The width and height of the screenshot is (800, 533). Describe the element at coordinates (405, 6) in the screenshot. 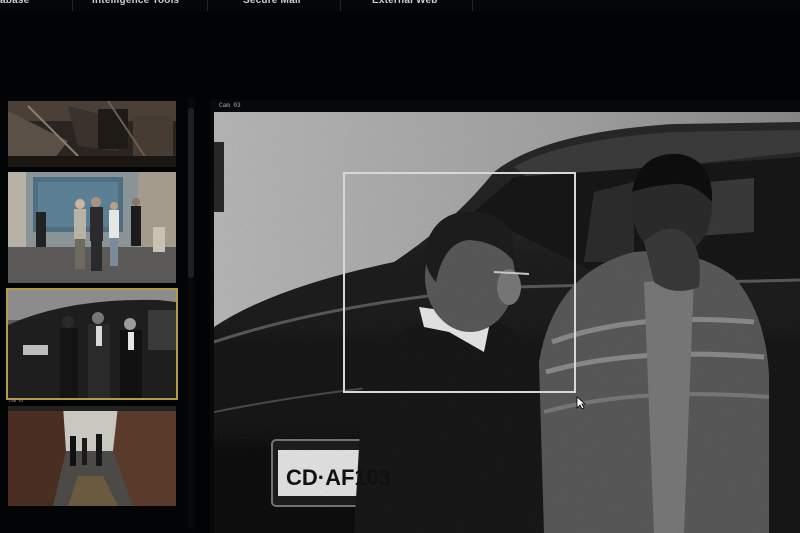

I see `tab-external-web: External Web` at that location.